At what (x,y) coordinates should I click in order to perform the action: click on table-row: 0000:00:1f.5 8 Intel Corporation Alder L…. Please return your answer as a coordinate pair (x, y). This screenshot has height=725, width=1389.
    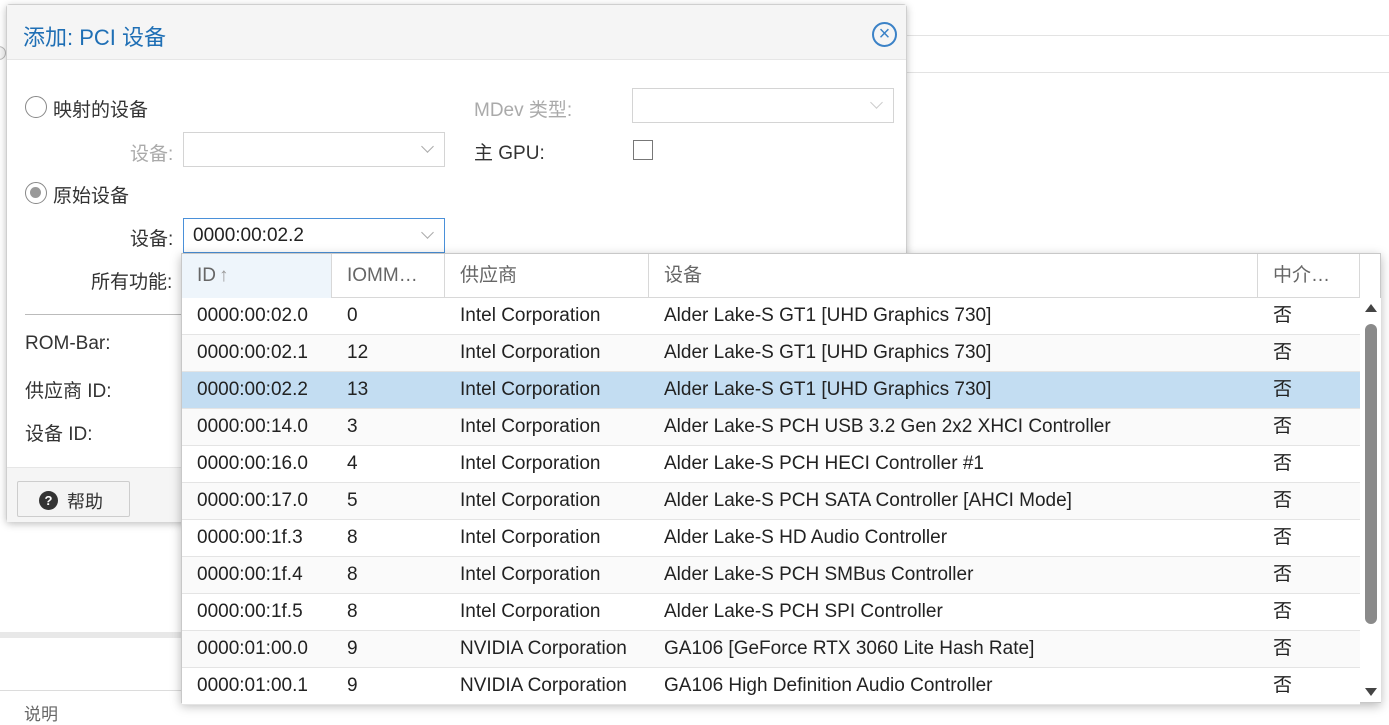
    Looking at the image, I should click on (771, 612).